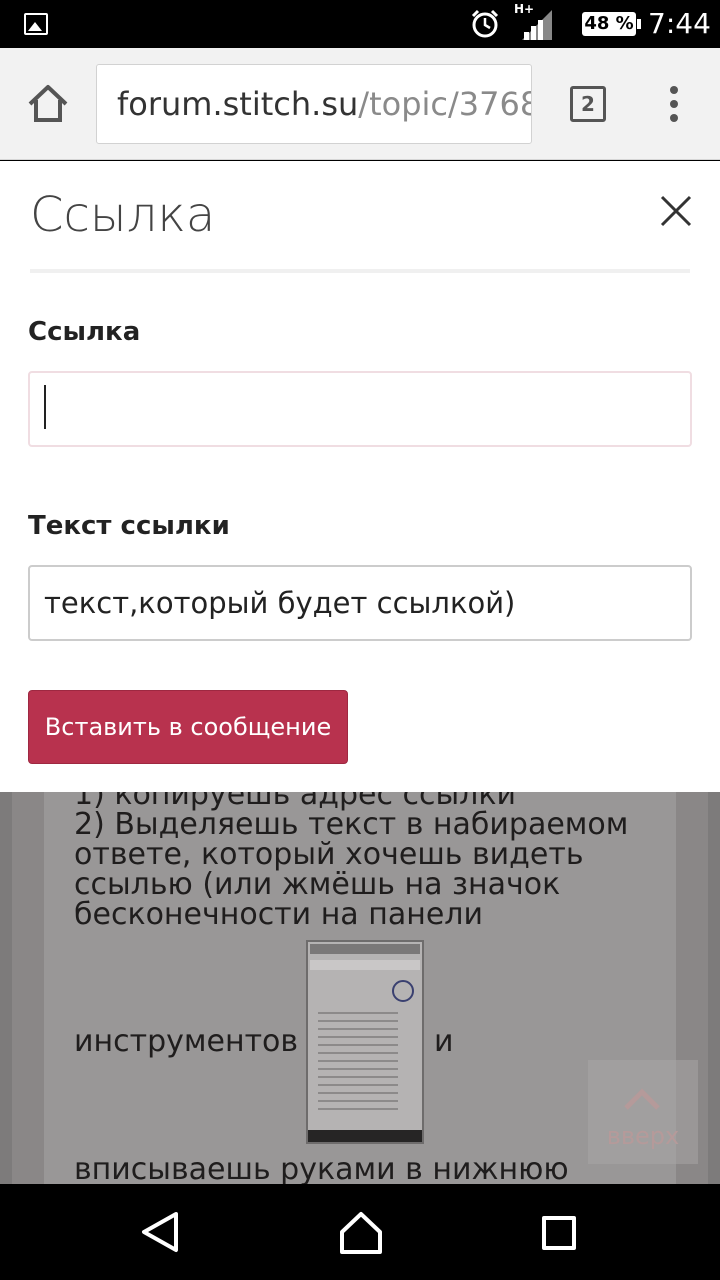 Image resolution: width=720 pixels, height=1280 pixels. I want to click on dialog-title: Ссылка, so click(123, 215).